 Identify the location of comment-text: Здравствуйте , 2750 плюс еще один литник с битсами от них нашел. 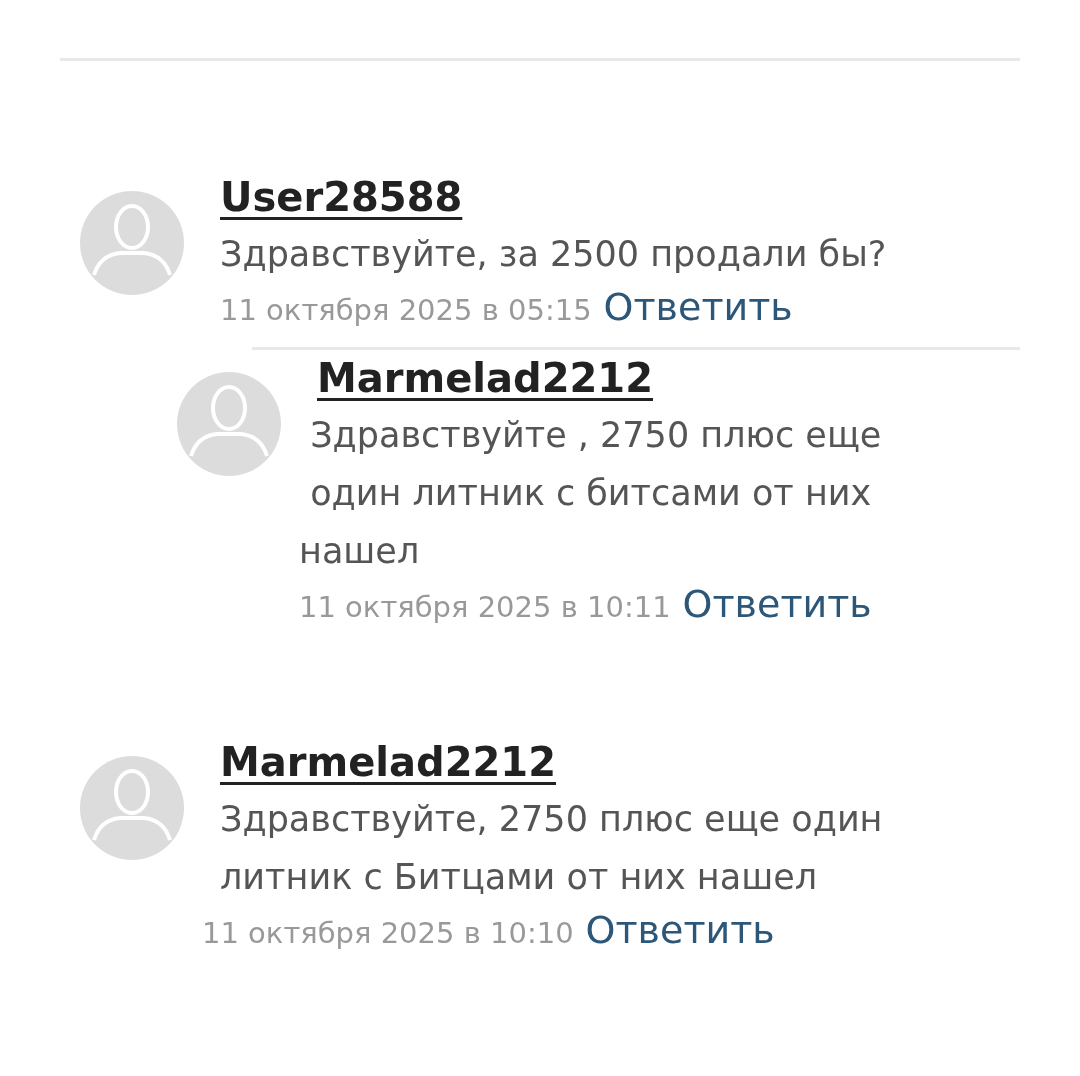
(590, 493).